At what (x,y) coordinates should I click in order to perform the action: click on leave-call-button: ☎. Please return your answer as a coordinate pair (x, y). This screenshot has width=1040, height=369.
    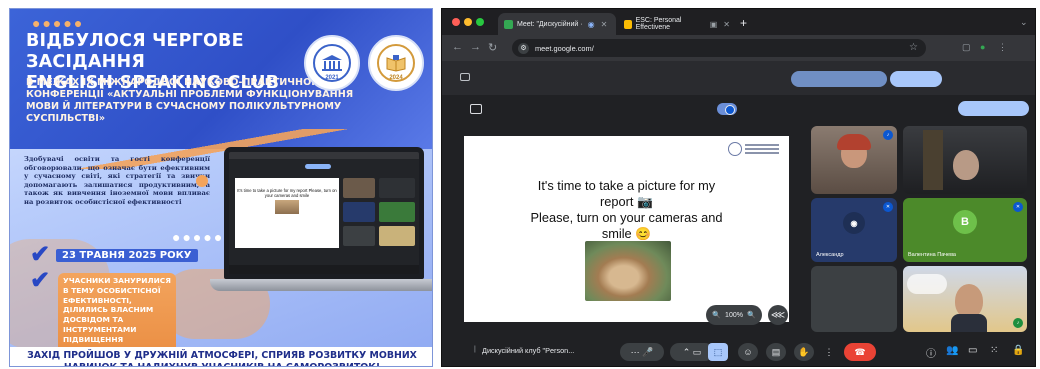
    Looking at the image, I should click on (860, 352).